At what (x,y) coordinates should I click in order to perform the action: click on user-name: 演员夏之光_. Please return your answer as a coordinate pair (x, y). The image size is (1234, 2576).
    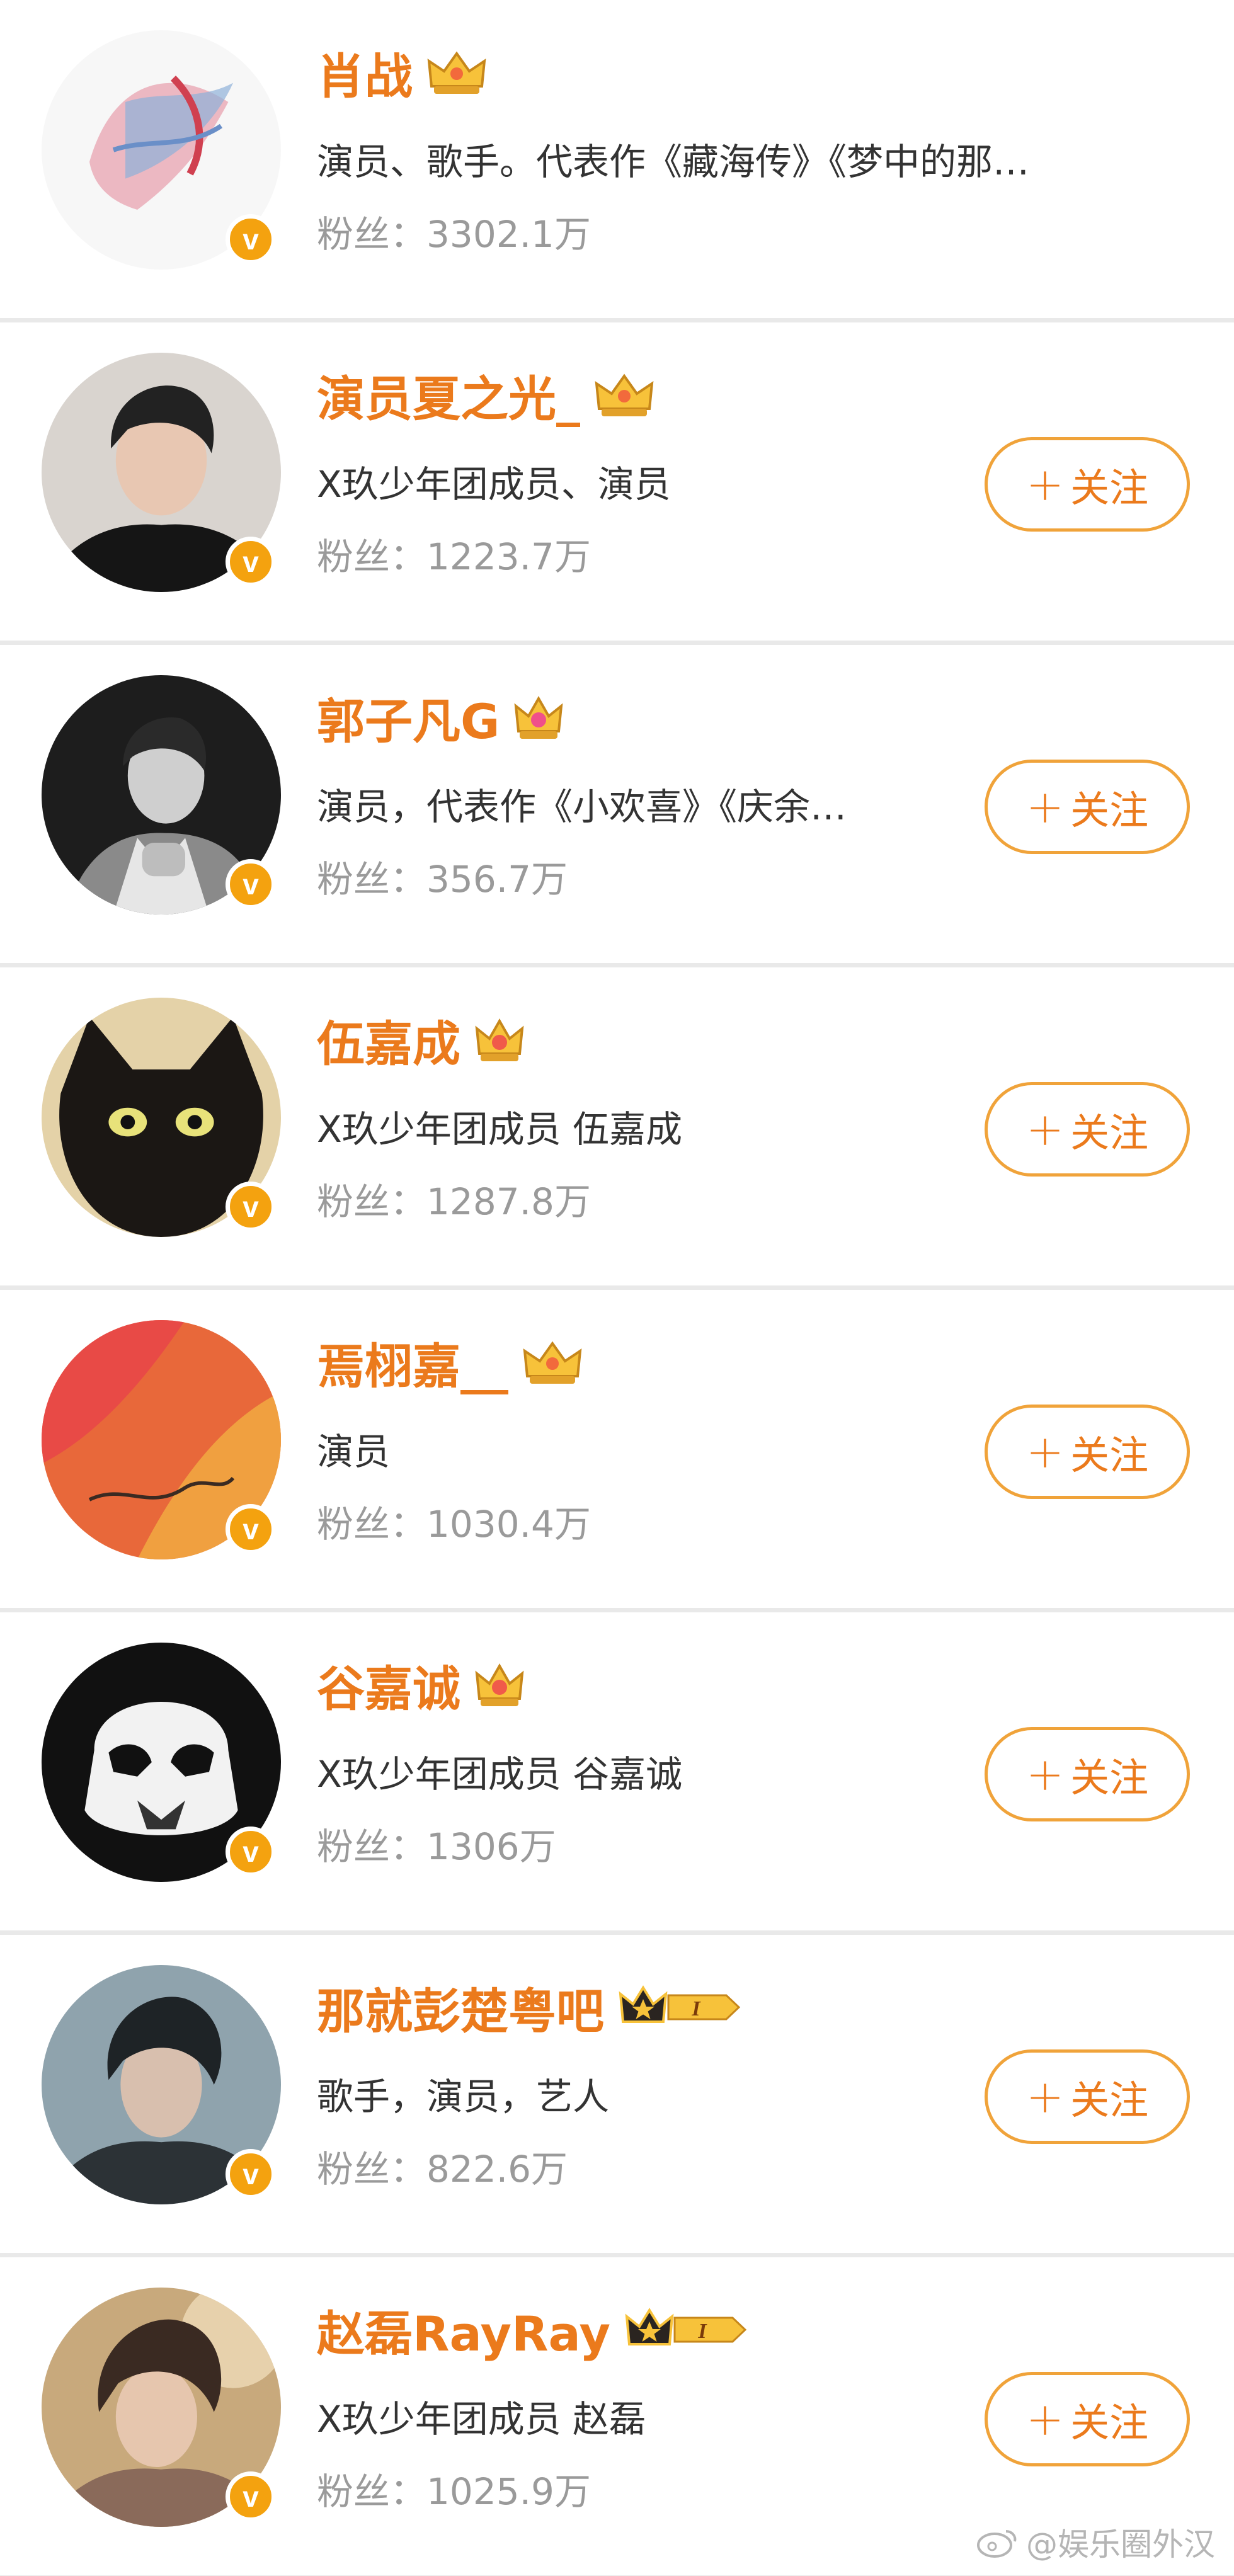
    Looking at the image, I should click on (448, 395).